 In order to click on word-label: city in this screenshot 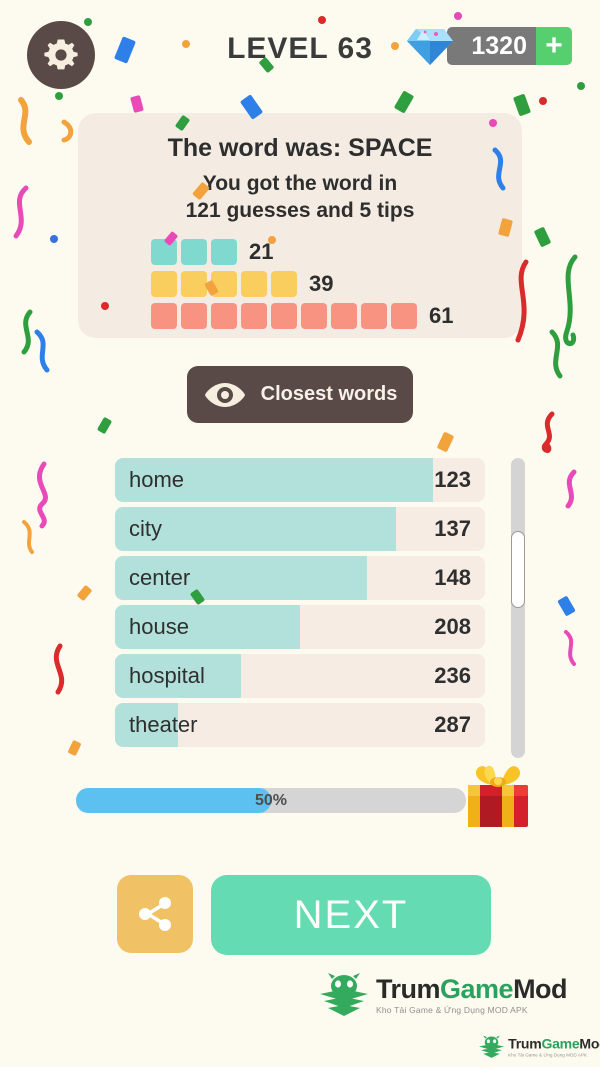, I will do `click(145, 528)`.